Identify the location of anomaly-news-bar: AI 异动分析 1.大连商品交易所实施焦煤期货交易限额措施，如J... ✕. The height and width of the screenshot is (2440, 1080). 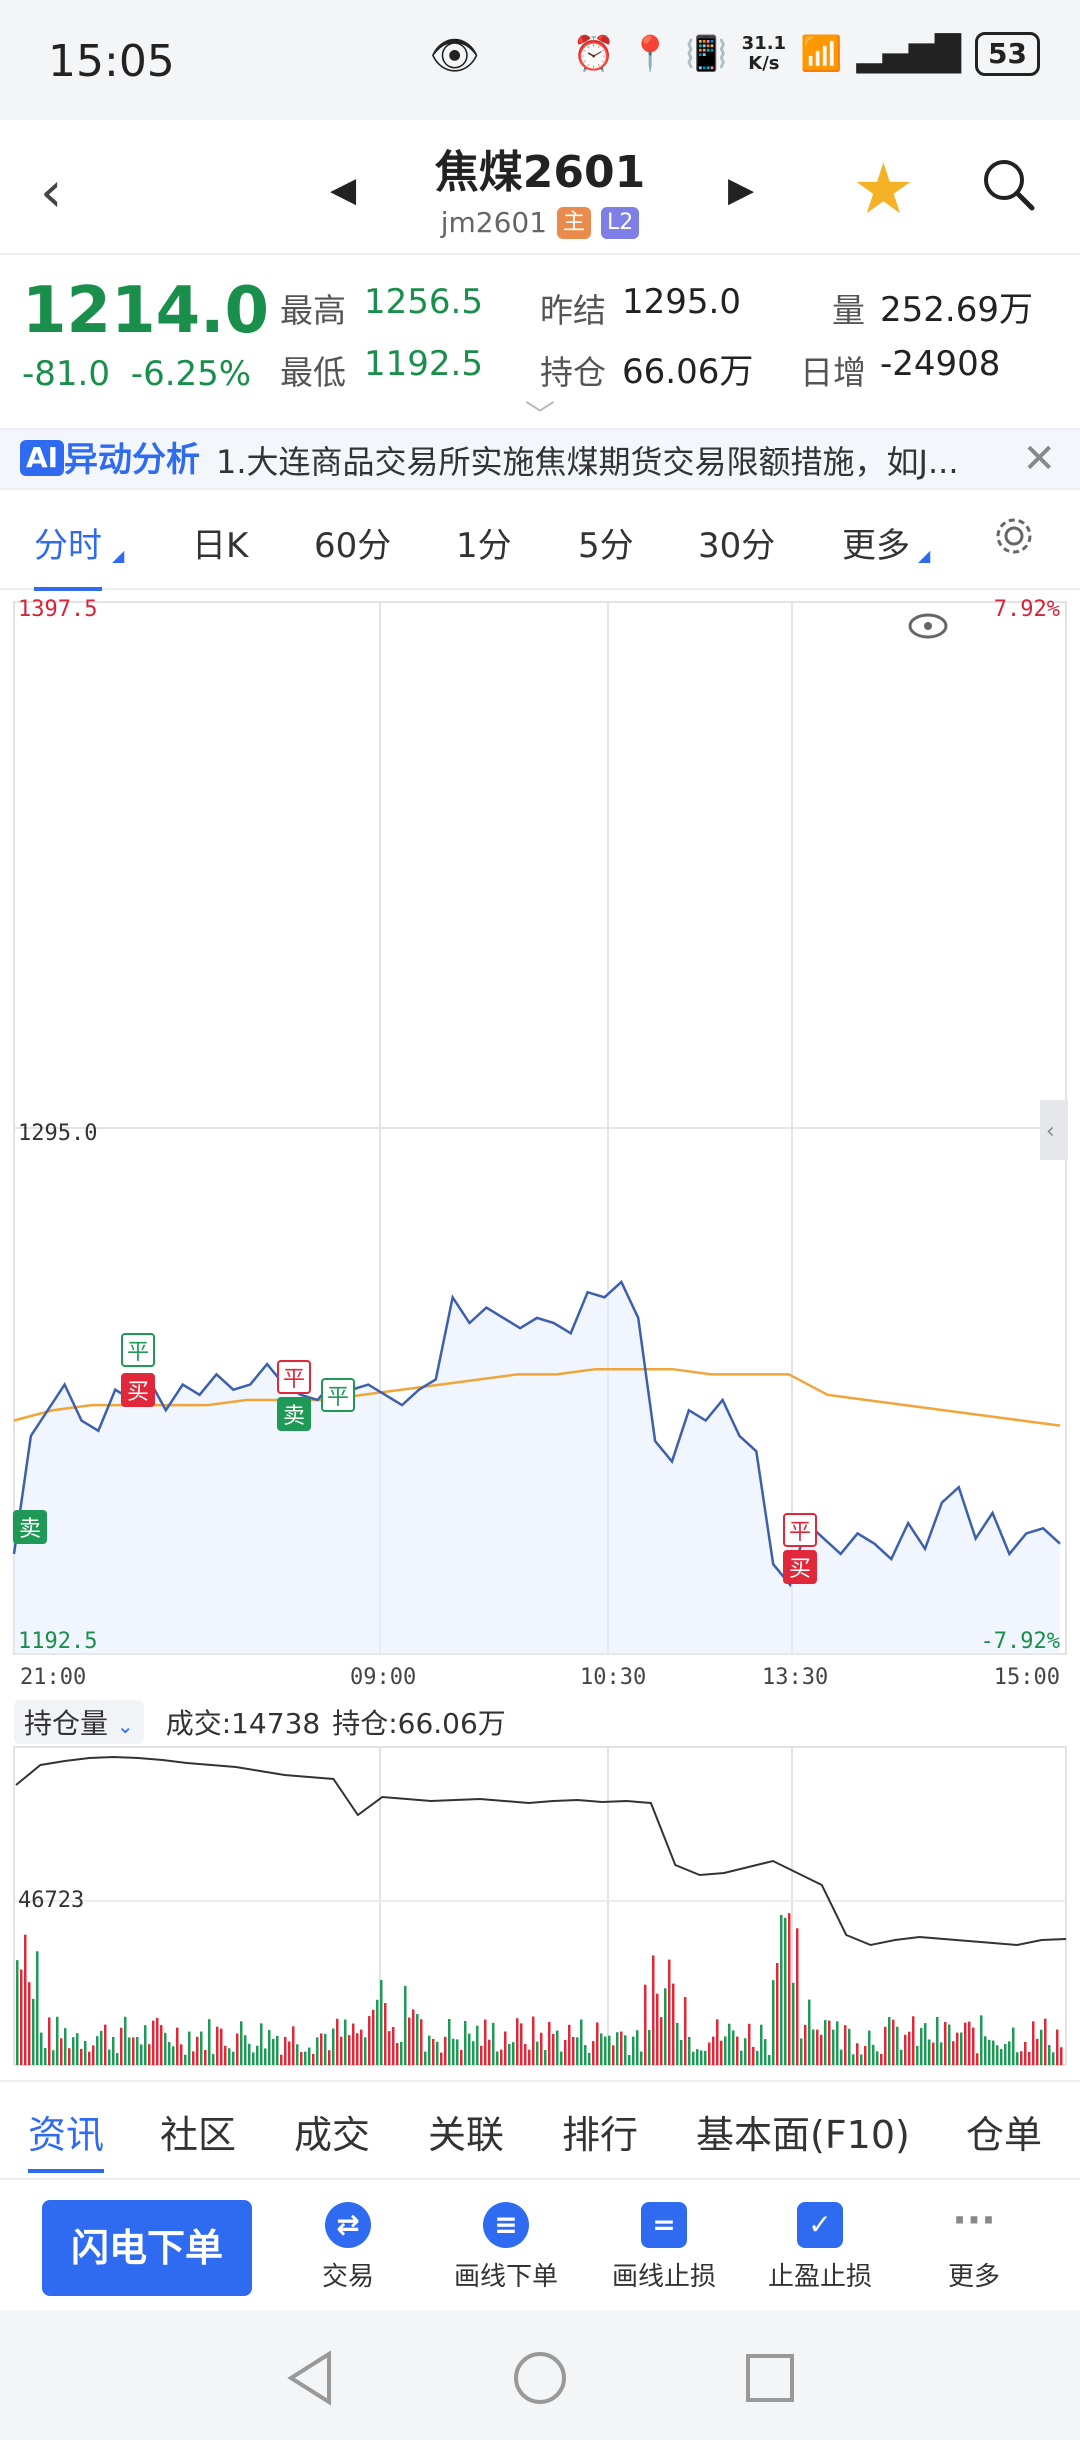
(540, 459).